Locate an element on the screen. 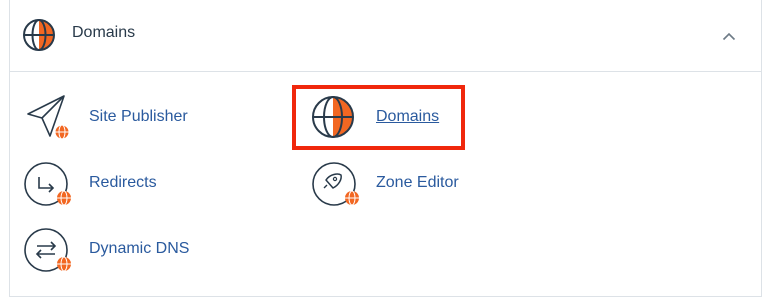 This screenshot has height=300, width=763. item-label: Redirects is located at coordinates (123, 182).